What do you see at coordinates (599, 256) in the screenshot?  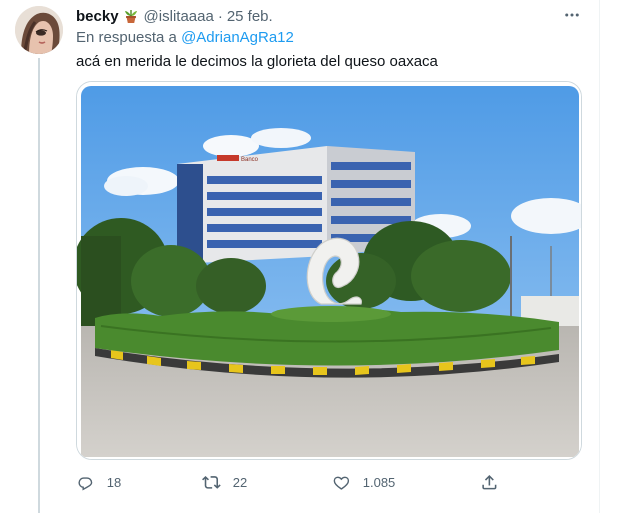 I see `timeline-border` at bounding box center [599, 256].